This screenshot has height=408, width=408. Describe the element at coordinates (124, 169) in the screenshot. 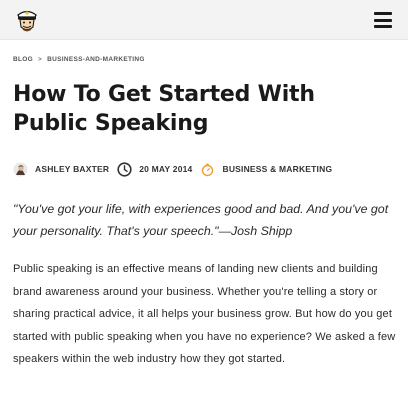

I see `clock-icon` at that location.